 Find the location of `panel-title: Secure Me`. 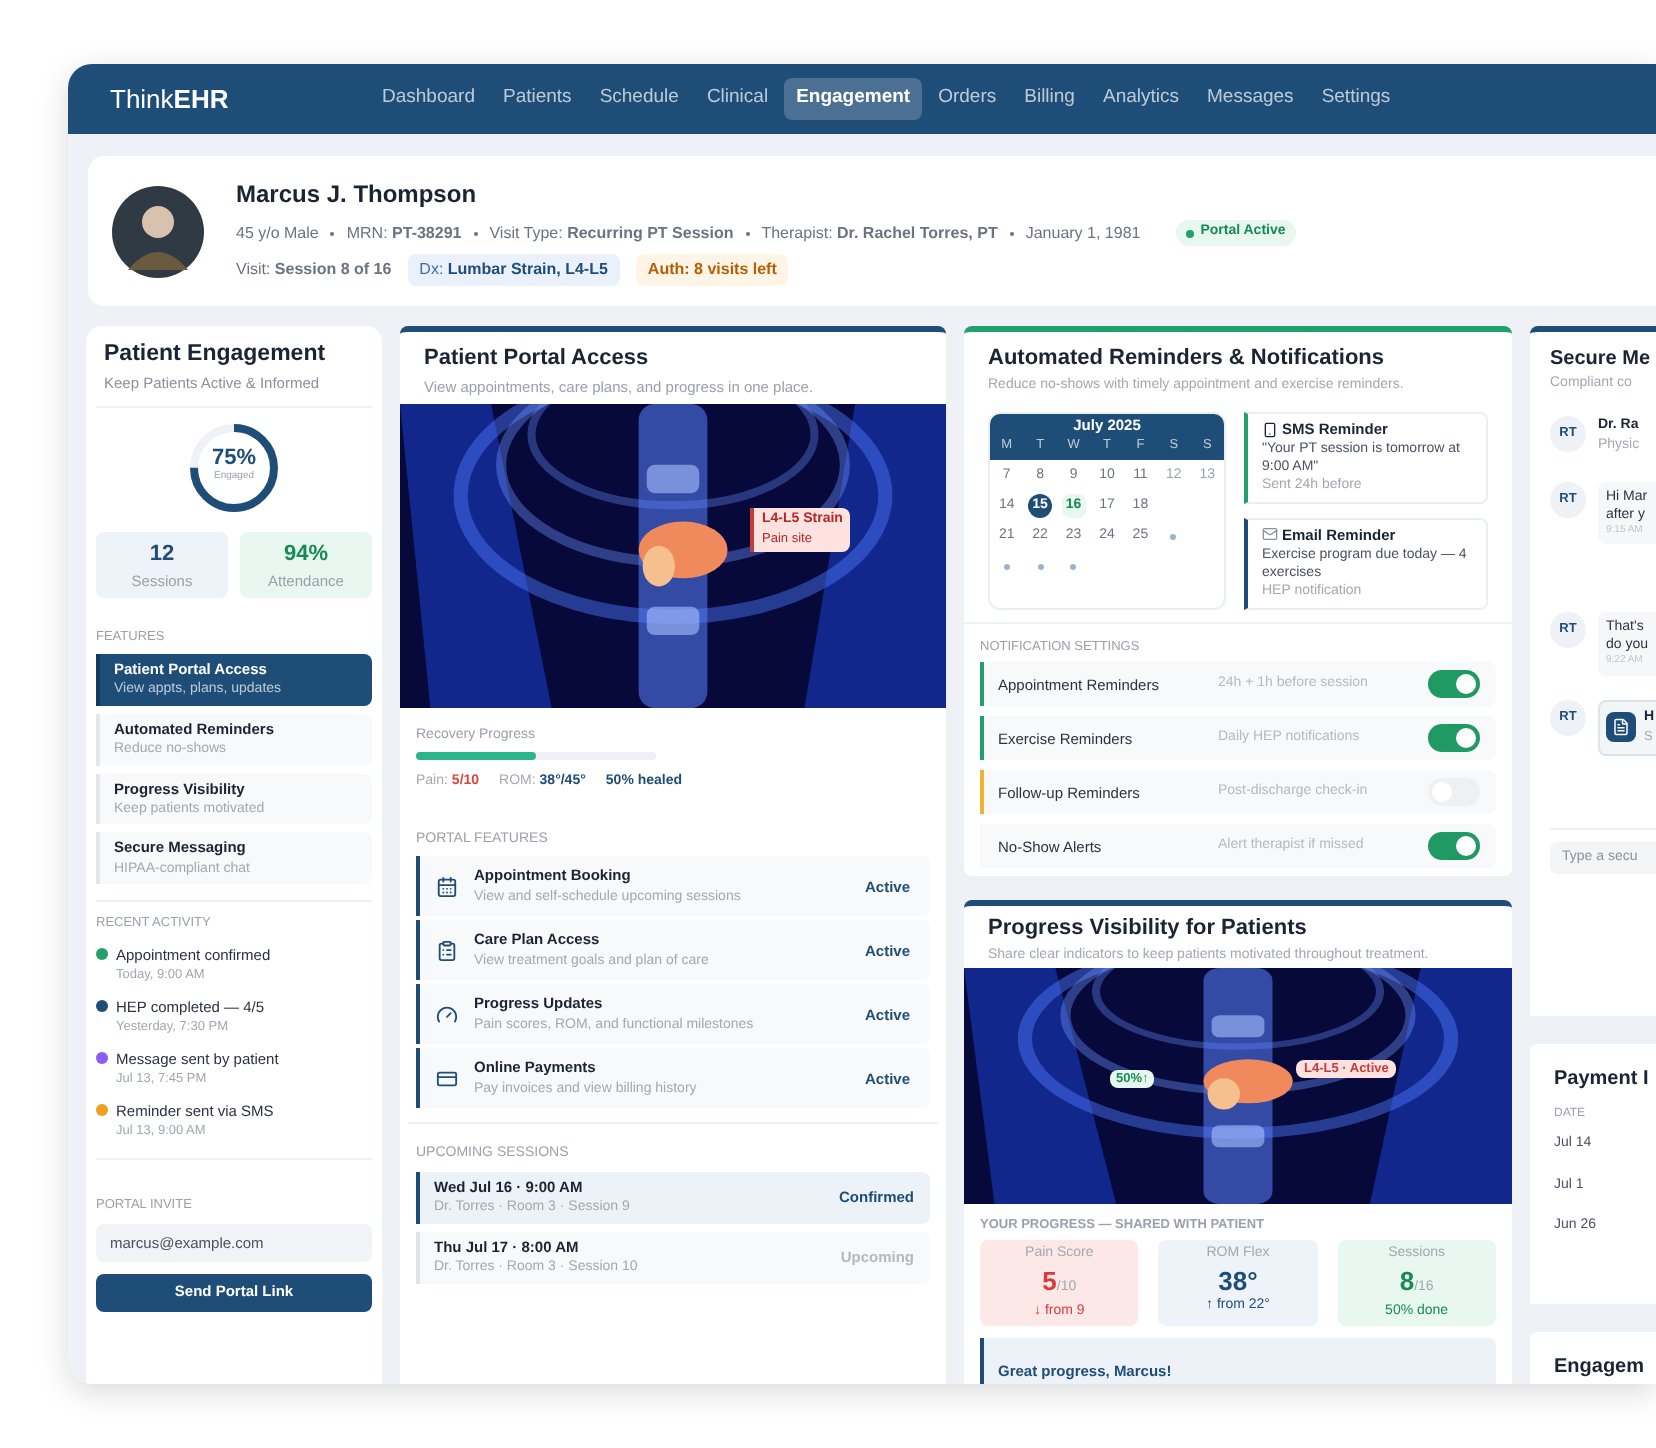

panel-title: Secure Me is located at coordinates (1601, 360).